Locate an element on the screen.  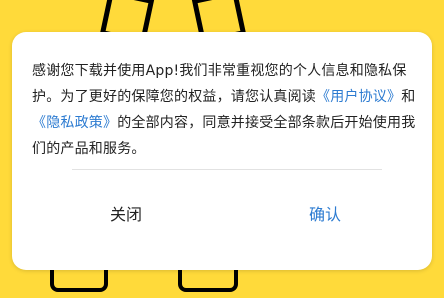
privacy-policy-link: 《隐私政策》 is located at coordinates (74, 123).